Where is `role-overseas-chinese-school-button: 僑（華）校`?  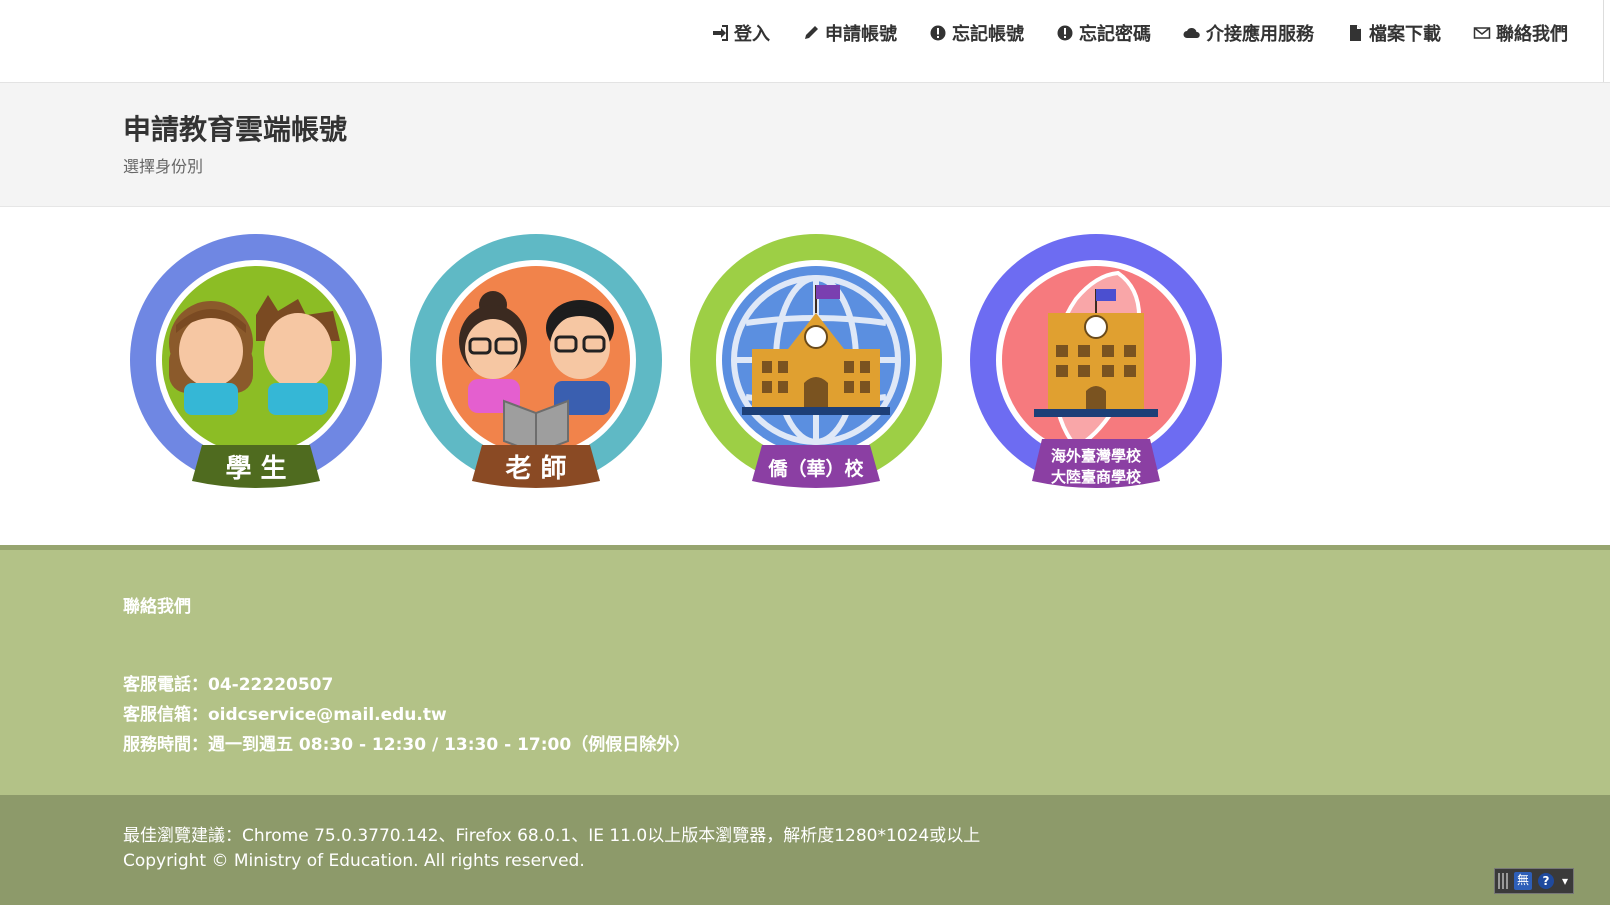 role-overseas-chinese-school-button: 僑（華）校 is located at coordinates (820, 369).